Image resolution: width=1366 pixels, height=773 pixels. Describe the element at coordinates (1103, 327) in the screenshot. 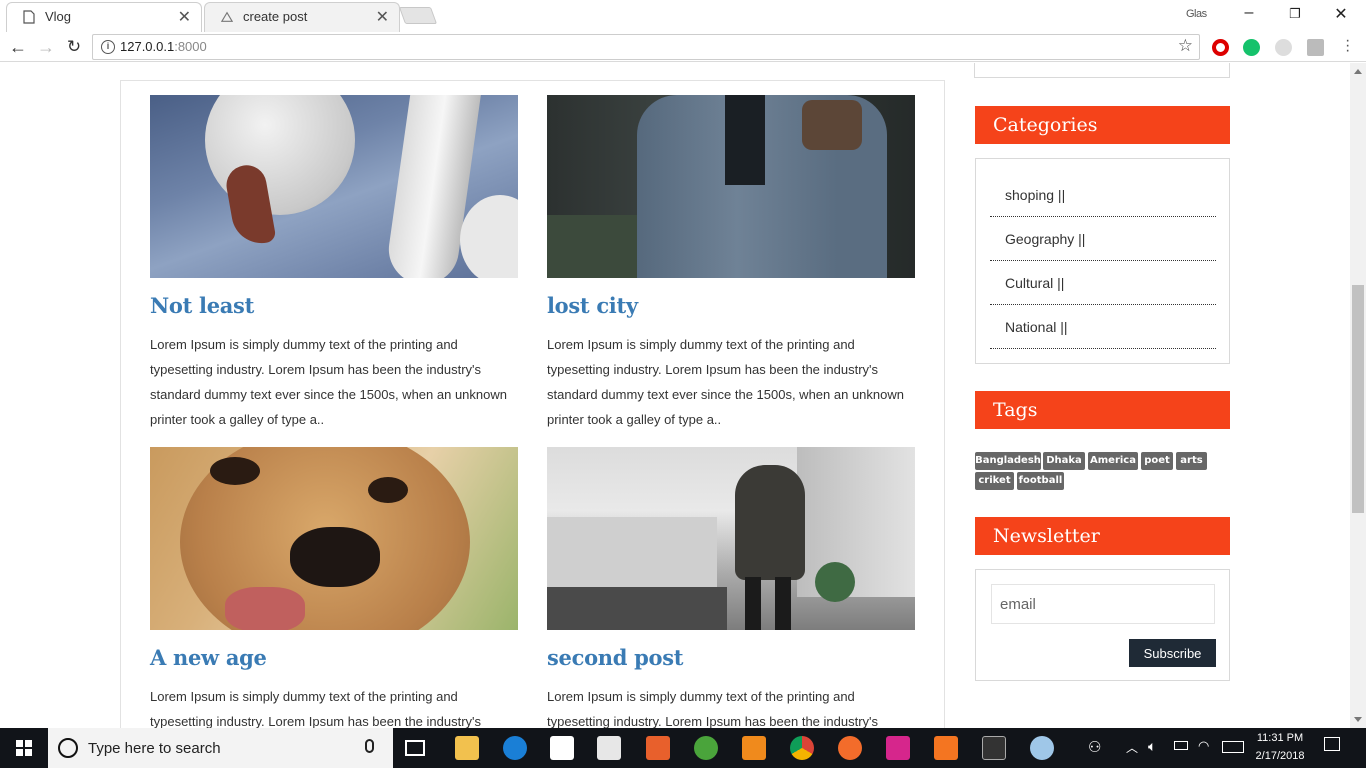

I see `category-item: National ||` at that location.